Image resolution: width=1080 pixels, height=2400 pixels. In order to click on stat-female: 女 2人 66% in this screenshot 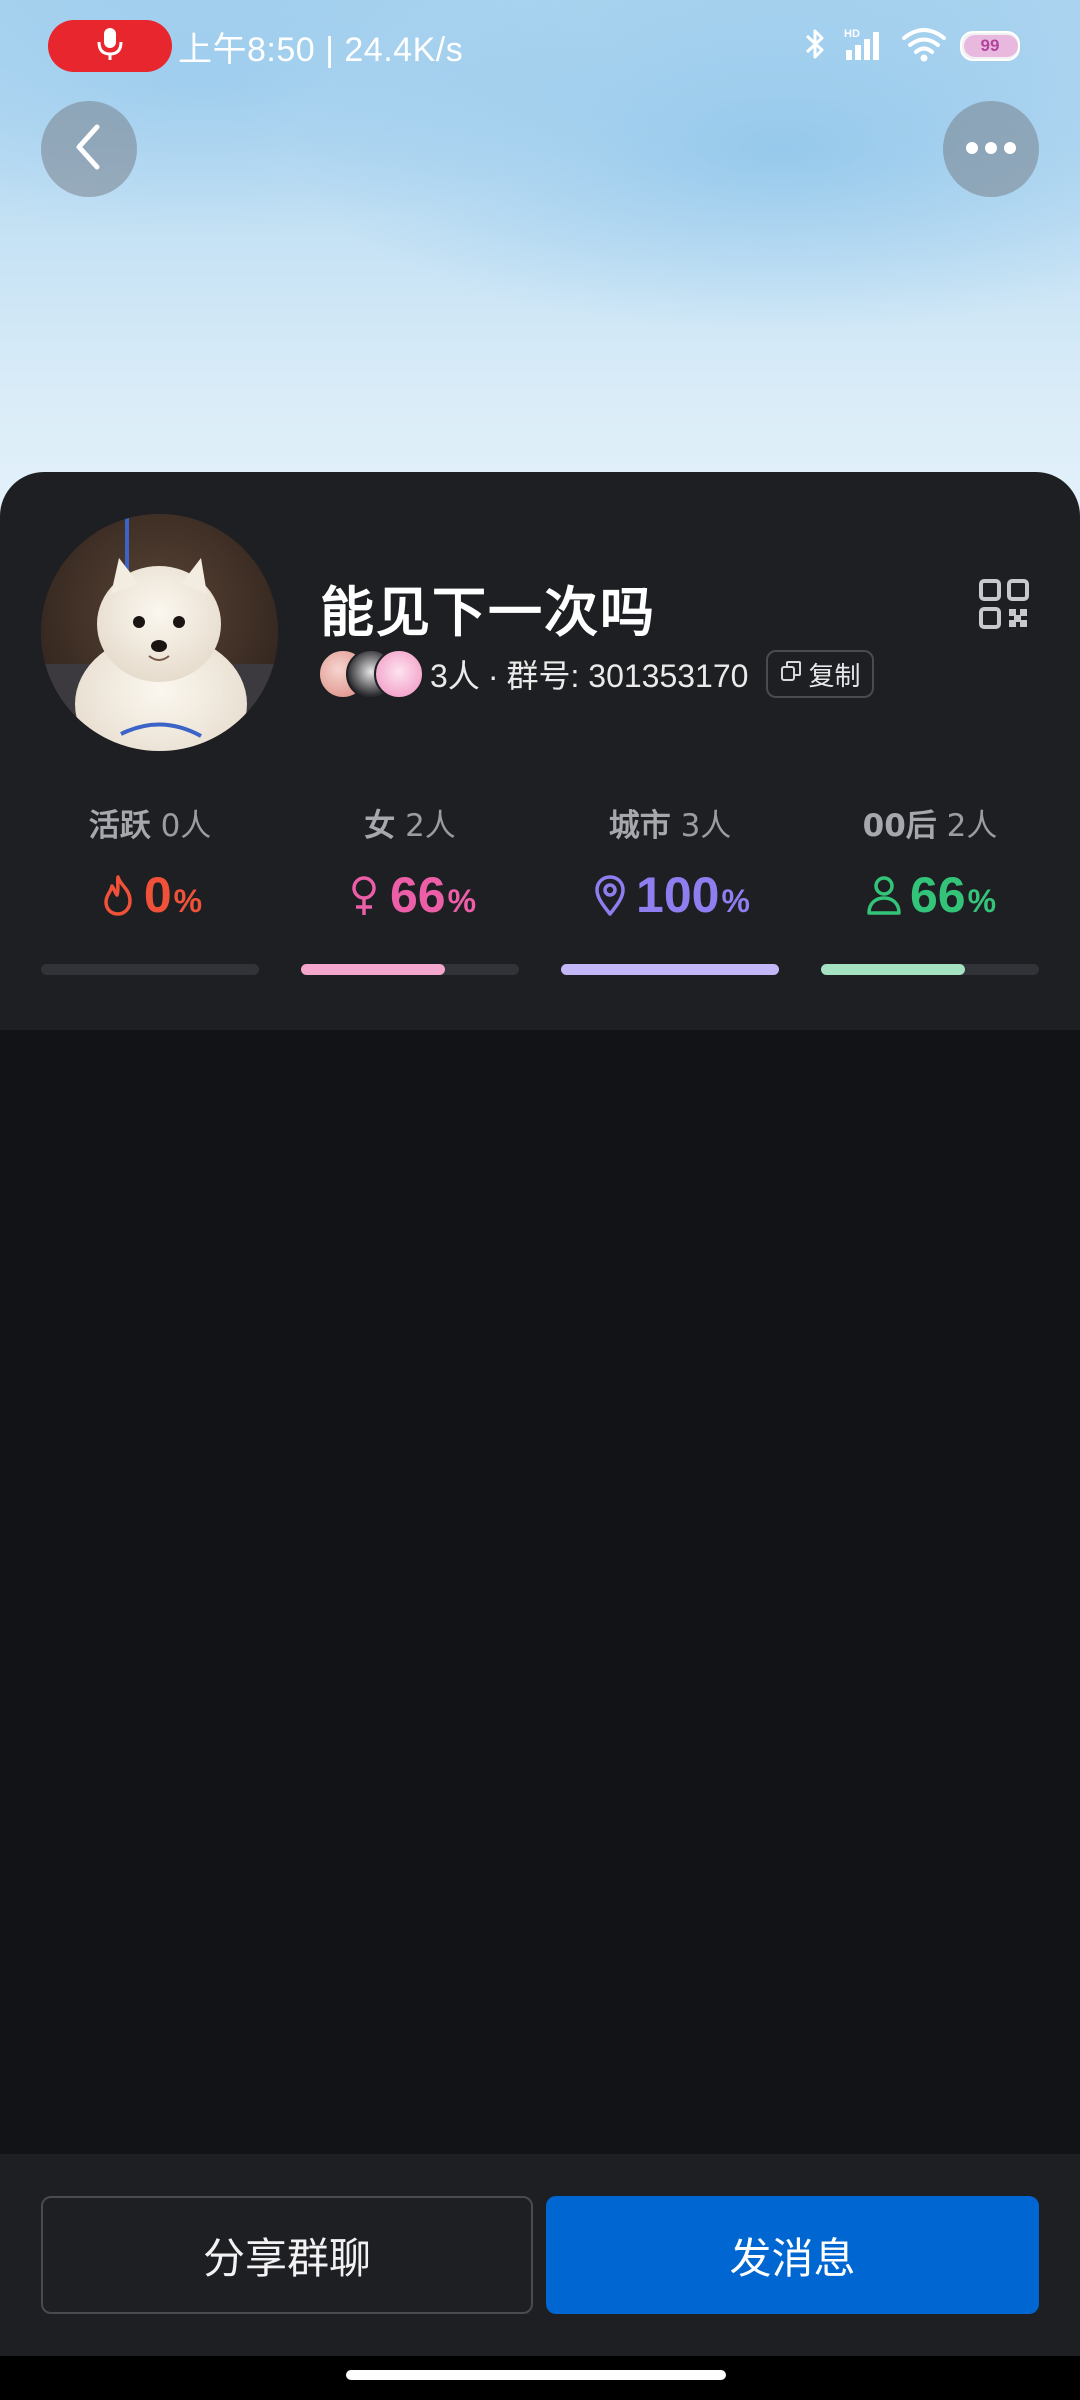, I will do `click(410, 890)`.